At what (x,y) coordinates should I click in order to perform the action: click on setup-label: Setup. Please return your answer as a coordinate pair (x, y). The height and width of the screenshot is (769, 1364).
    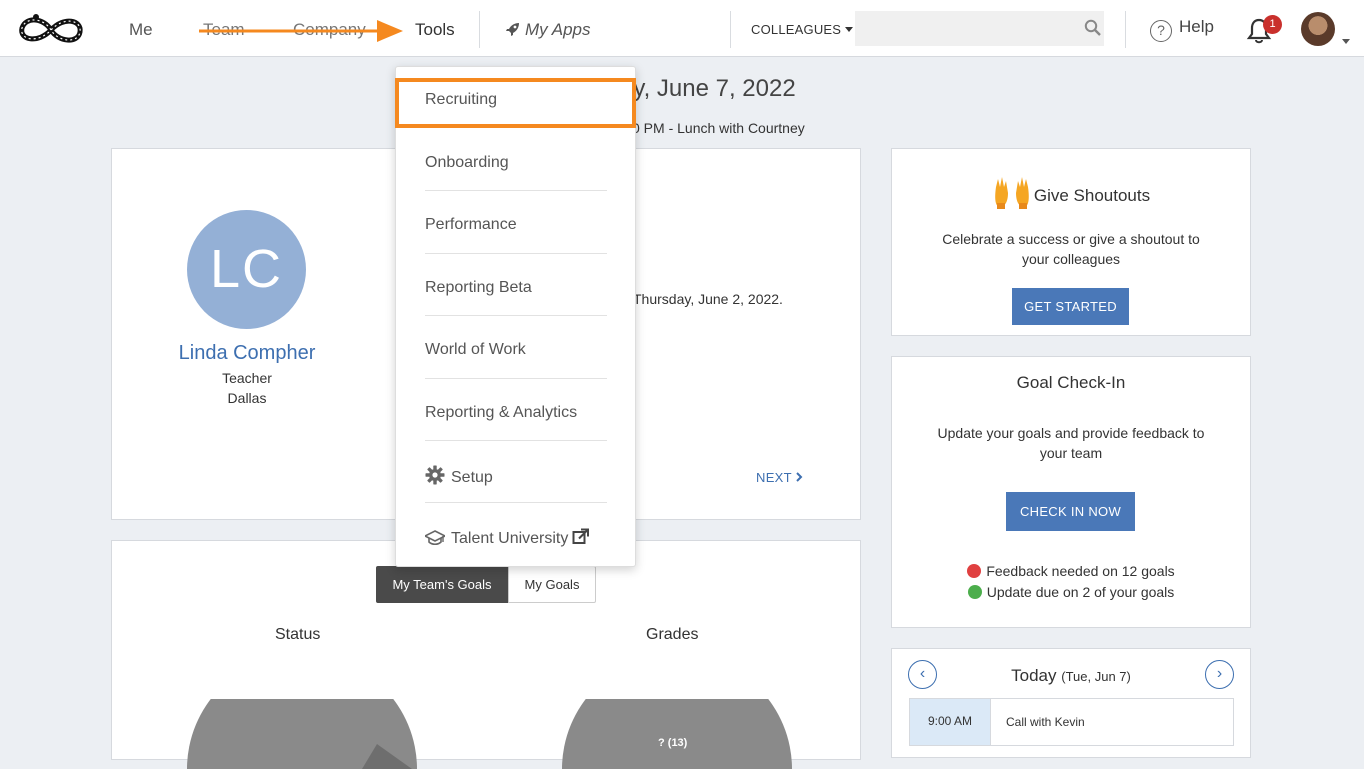
    Looking at the image, I should click on (472, 477).